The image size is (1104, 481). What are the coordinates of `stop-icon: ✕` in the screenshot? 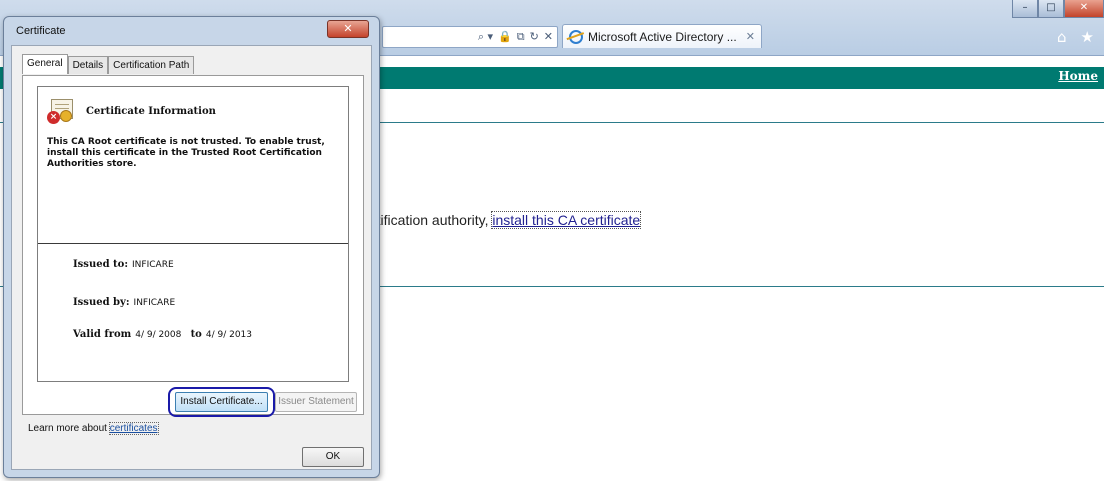 It's located at (548, 37).